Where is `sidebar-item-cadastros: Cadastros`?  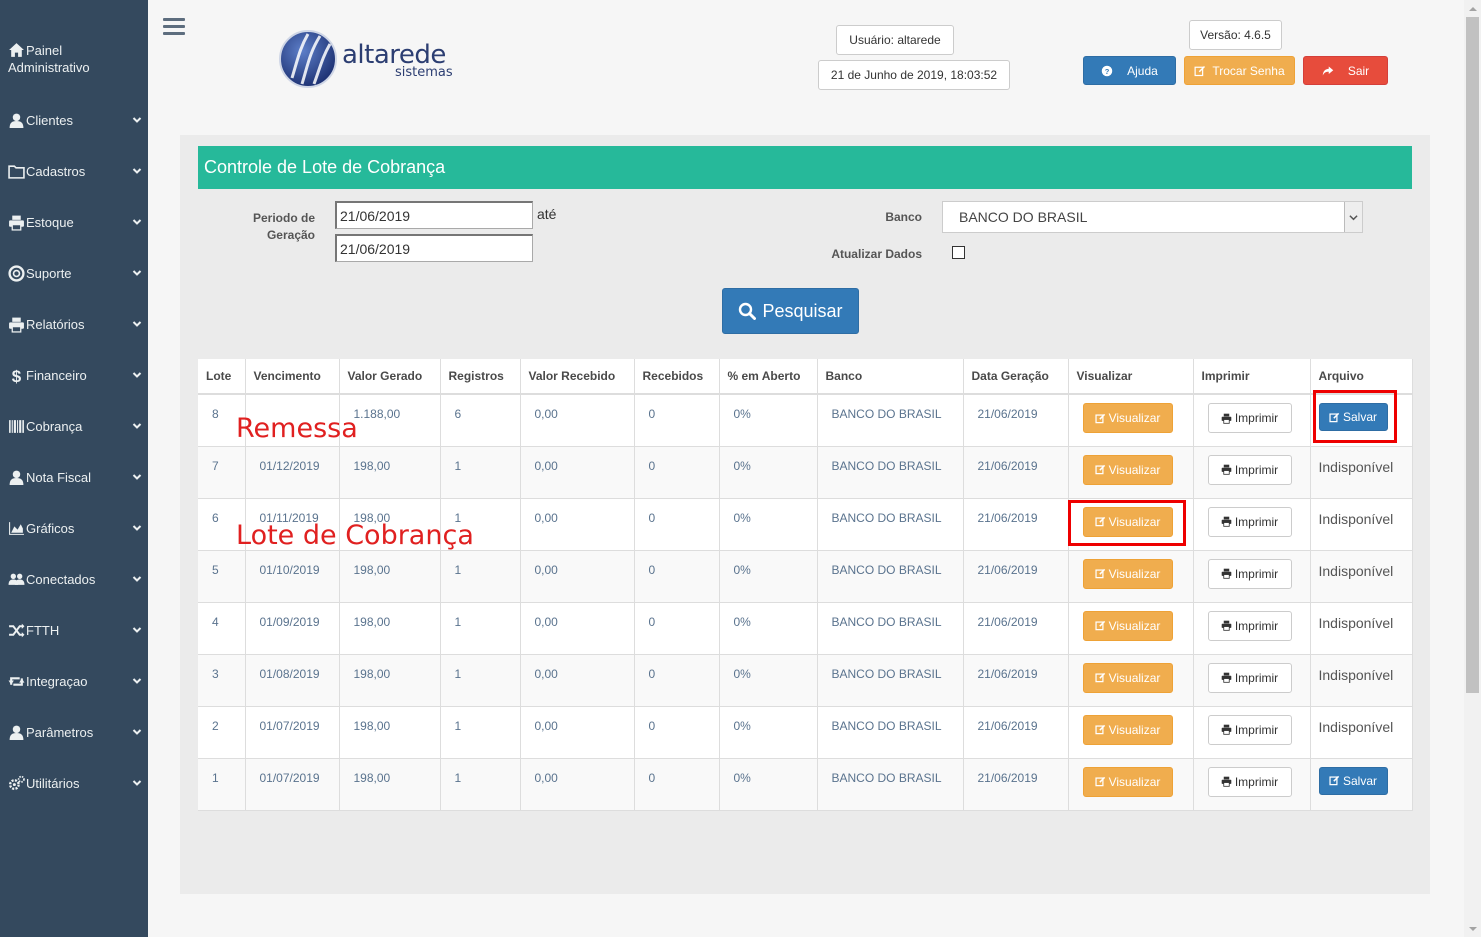 sidebar-item-cadastros: Cadastros is located at coordinates (74, 171).